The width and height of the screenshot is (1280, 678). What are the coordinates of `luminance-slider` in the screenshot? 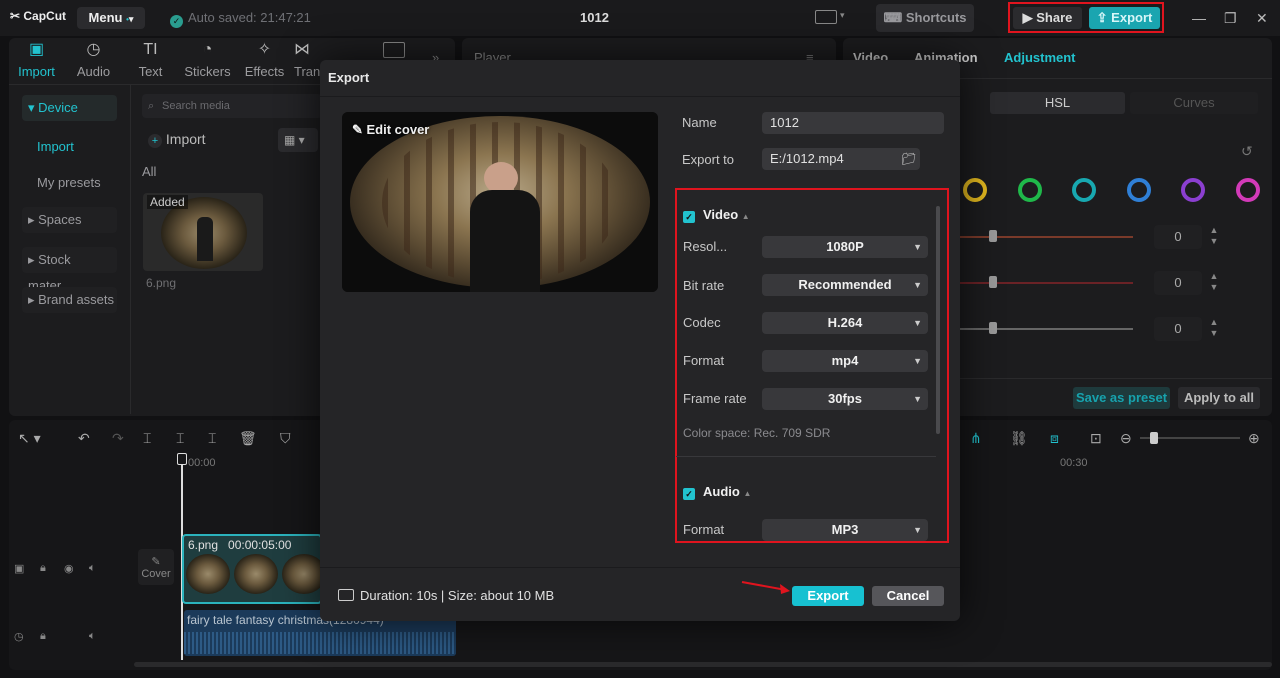 It's located at (1046, 329).